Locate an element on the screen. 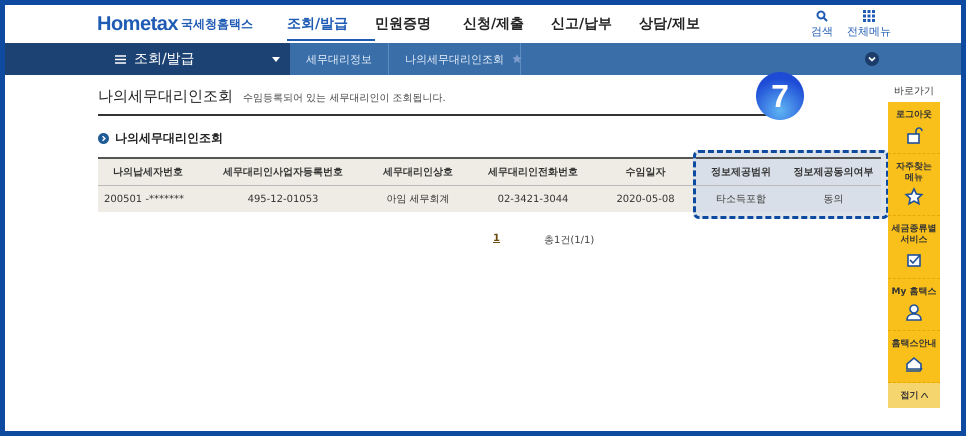 Image resolution: width=966 pixels, height=436 pixels. logo-wordmark: Hometax is located at coordinates (137, 24).